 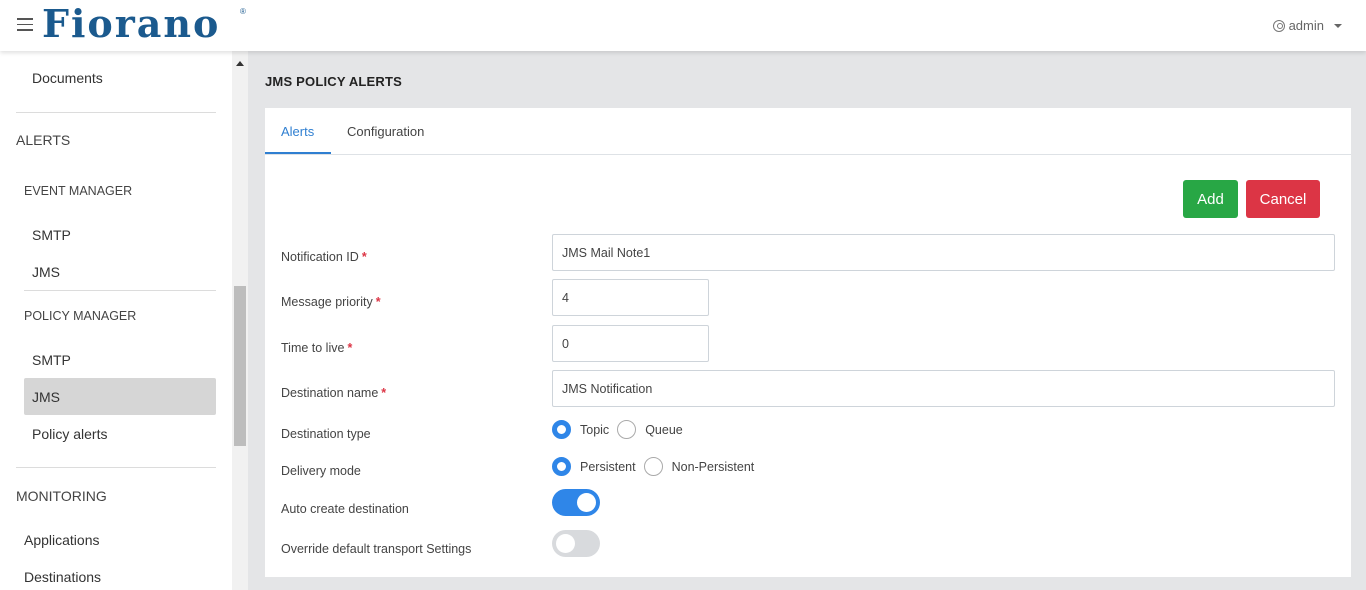 I want to click on auto-create-toggle, so click(x=576, y=502).